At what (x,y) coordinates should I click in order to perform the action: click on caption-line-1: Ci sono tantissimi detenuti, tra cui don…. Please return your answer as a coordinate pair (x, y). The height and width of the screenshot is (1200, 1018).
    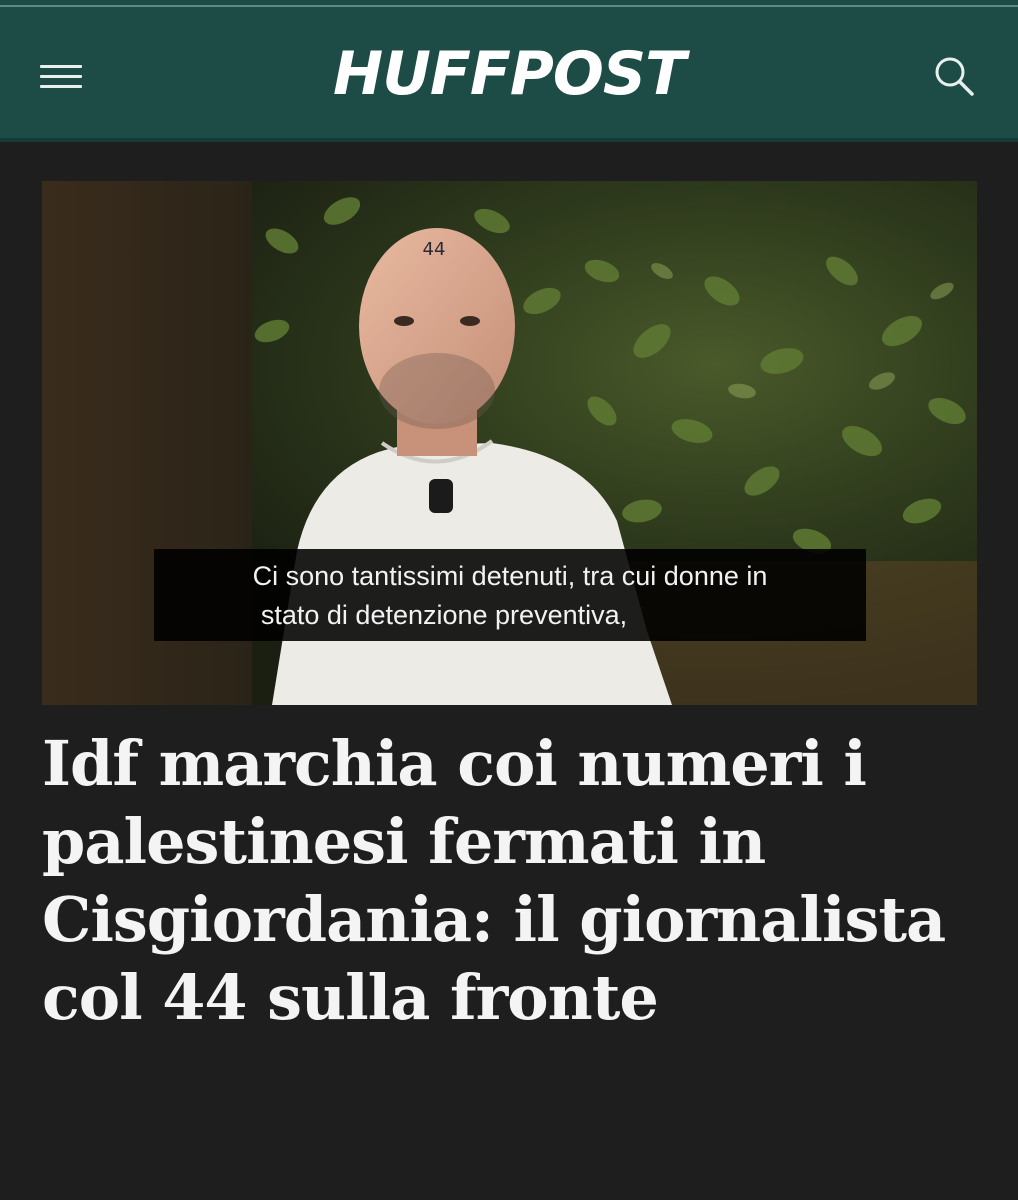
    Looking at the image, I should click on (510, 576).